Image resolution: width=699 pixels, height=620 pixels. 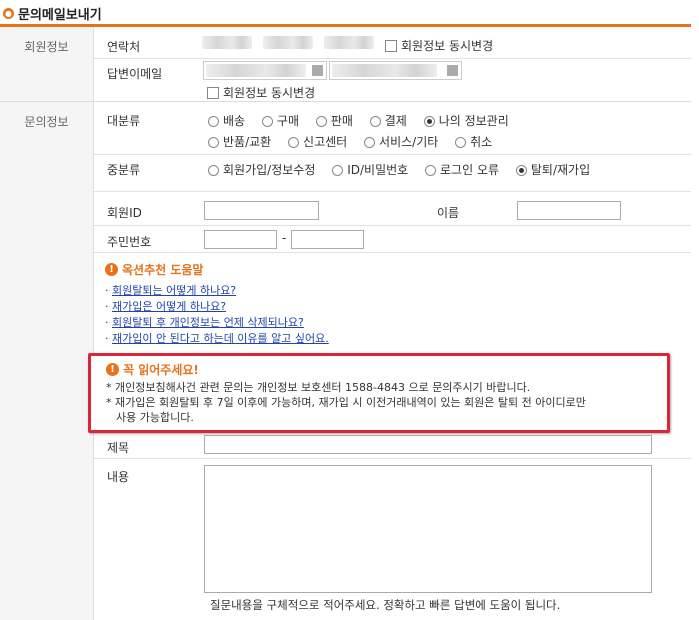 I want to click on email-sync-label: 회원정보 동시변경, so click(x=269, y=93).